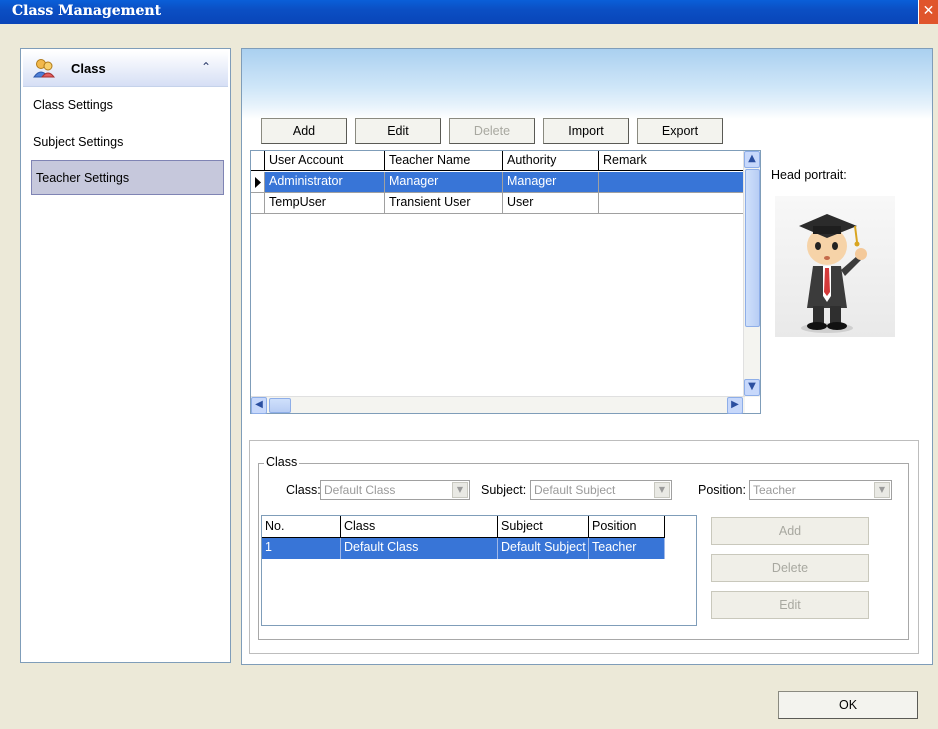  Describe the element at coordinates (258, 182) in the screenshot. I see `row-indicator-icon` at that location.